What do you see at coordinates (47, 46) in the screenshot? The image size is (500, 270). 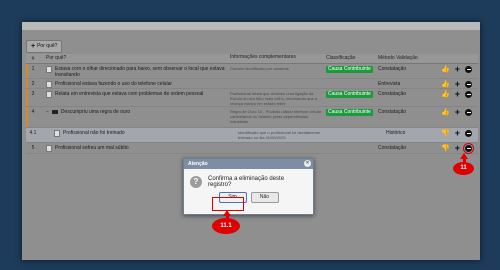 I see `add-why-label: Por quê?` at bounding box center [47, 46].